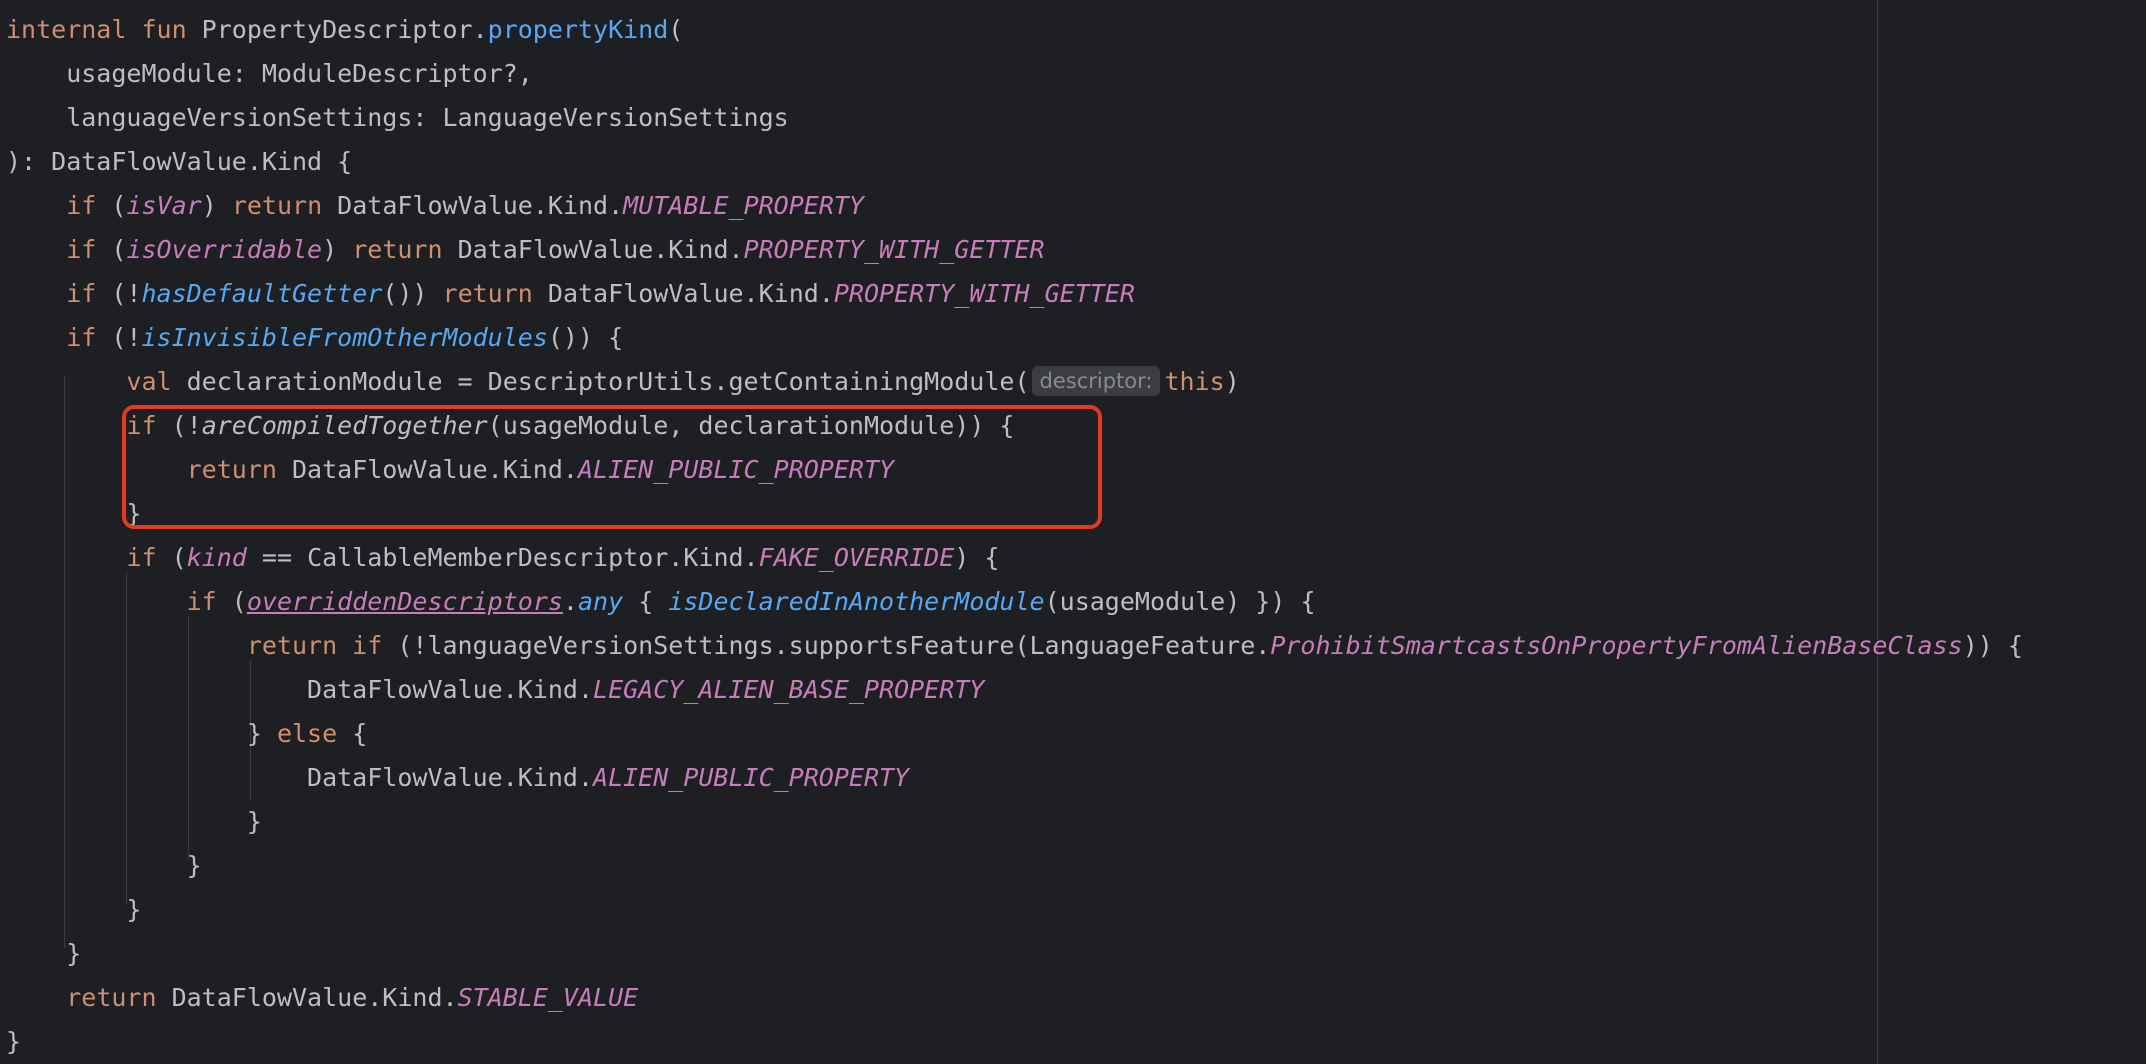  I want to click on token-text: (usageModule) }) {, so click(1180, 601).